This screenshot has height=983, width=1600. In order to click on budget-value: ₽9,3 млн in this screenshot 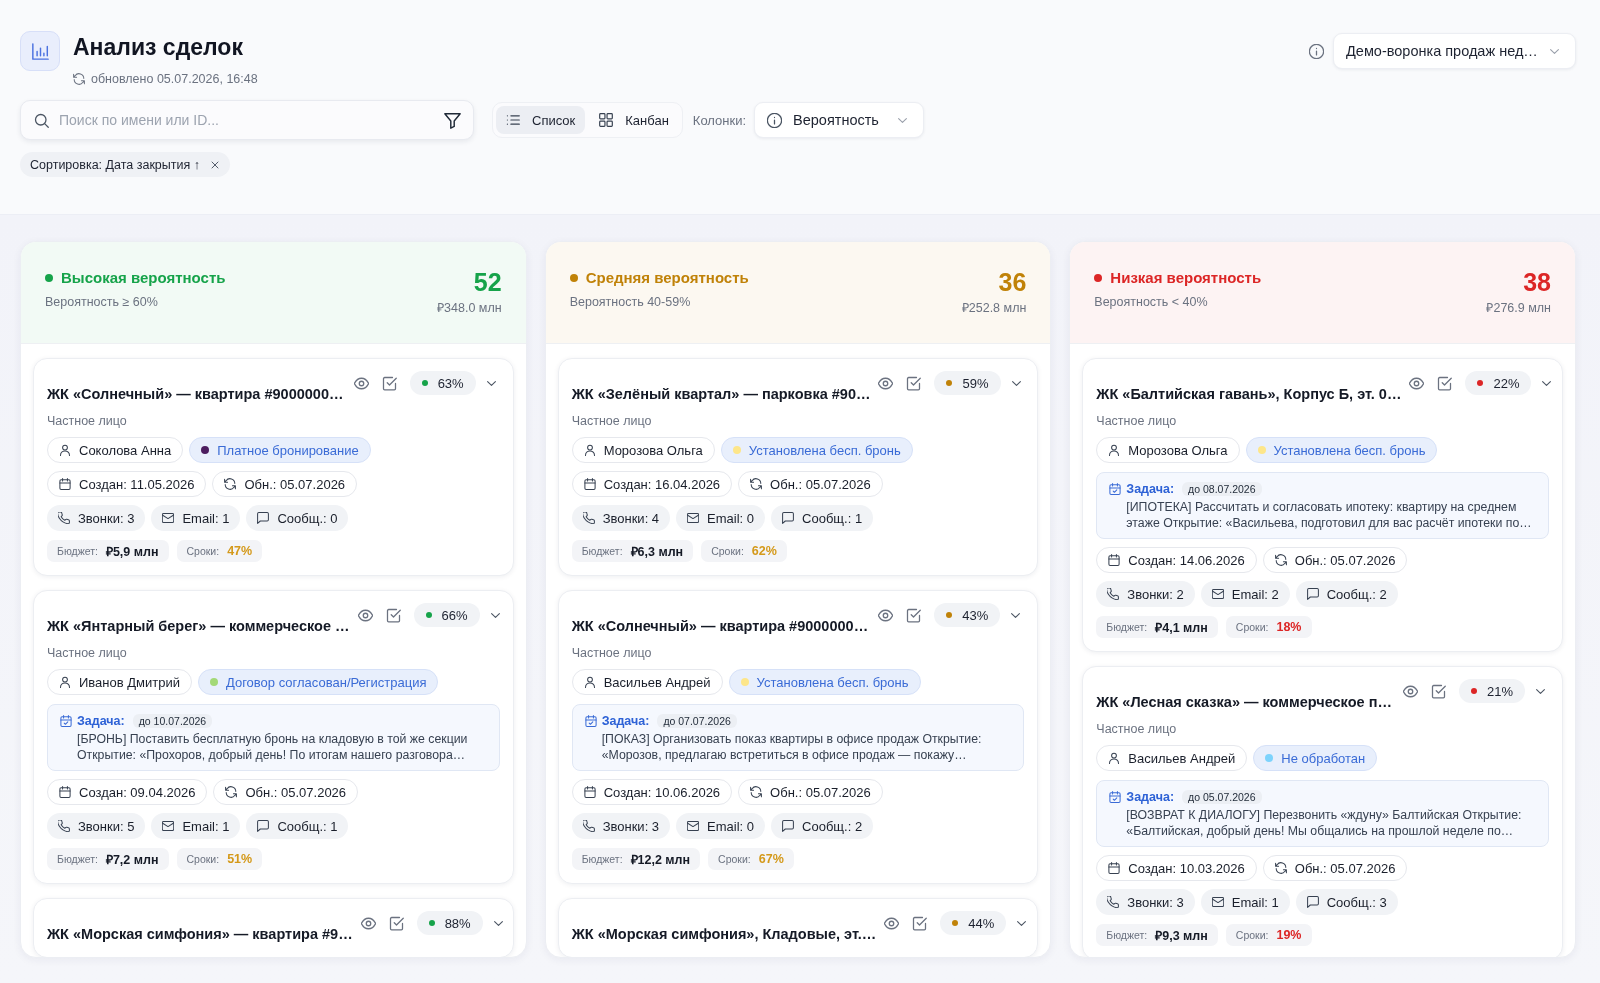, I will do `click(1181, 935)`.